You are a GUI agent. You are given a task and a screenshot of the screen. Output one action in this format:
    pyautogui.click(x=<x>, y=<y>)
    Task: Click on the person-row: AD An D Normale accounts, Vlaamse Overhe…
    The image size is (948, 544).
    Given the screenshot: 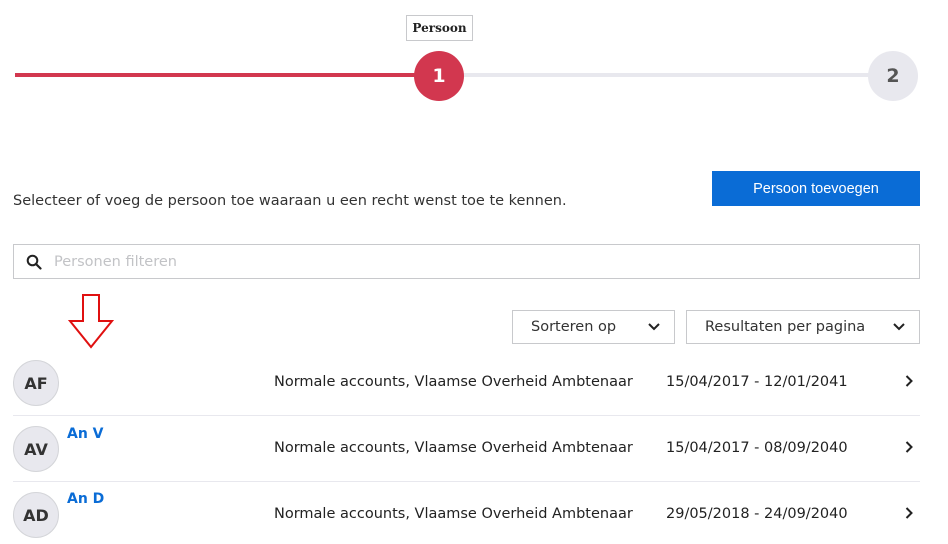 What is the action you would take?
    pyautogui.click(x=466, y=513)
    